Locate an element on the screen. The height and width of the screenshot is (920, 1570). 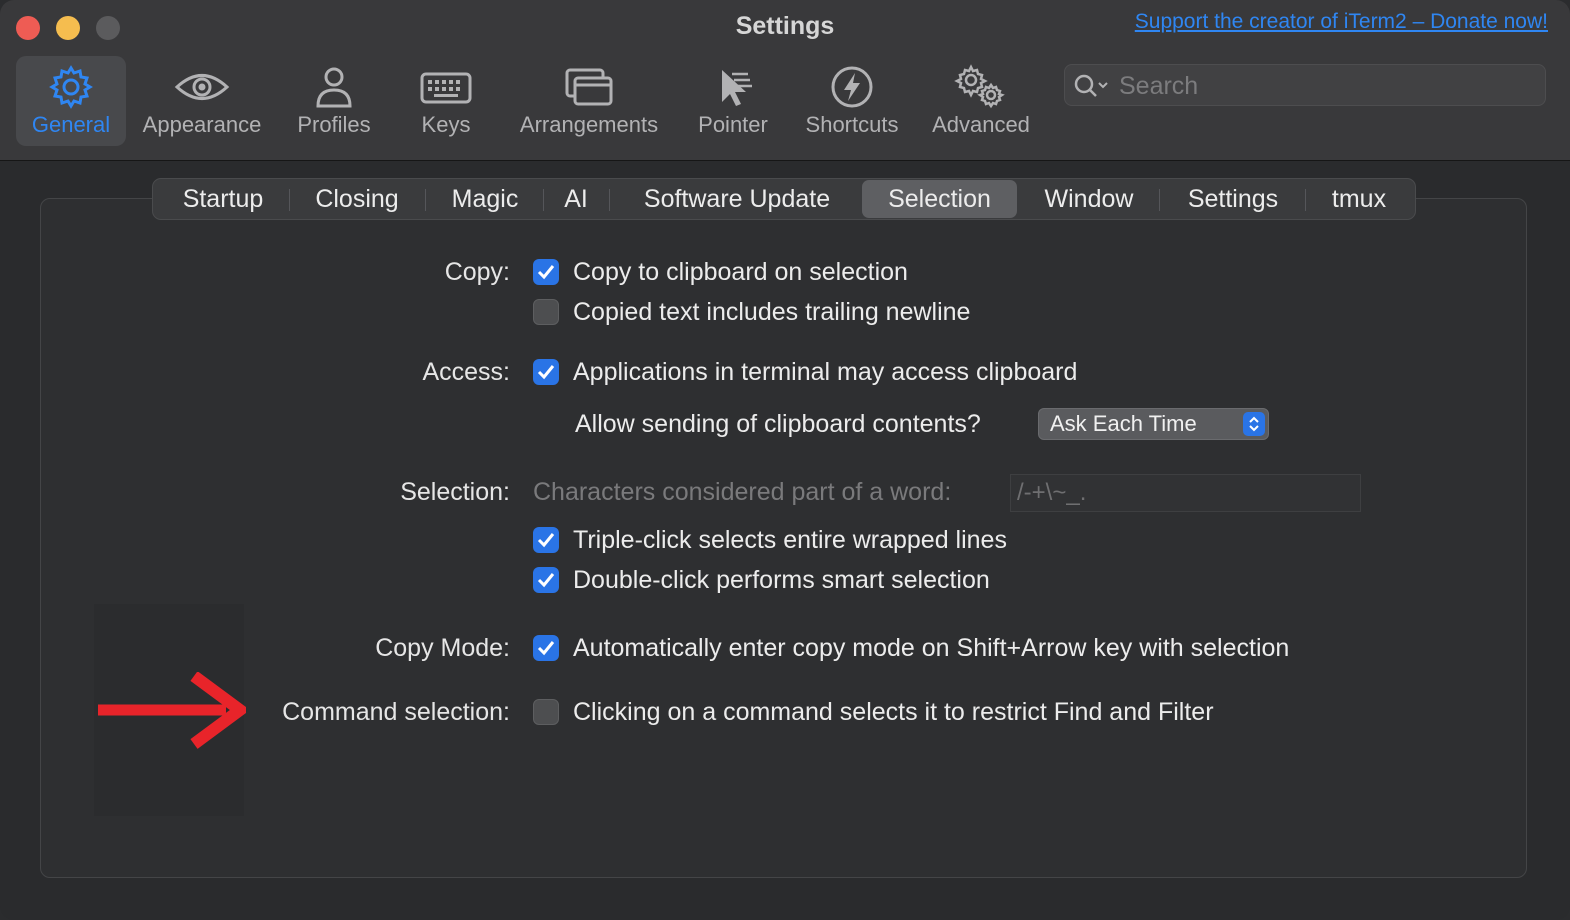
trailing-newline-checkbox is located at coordinates (546, 312).